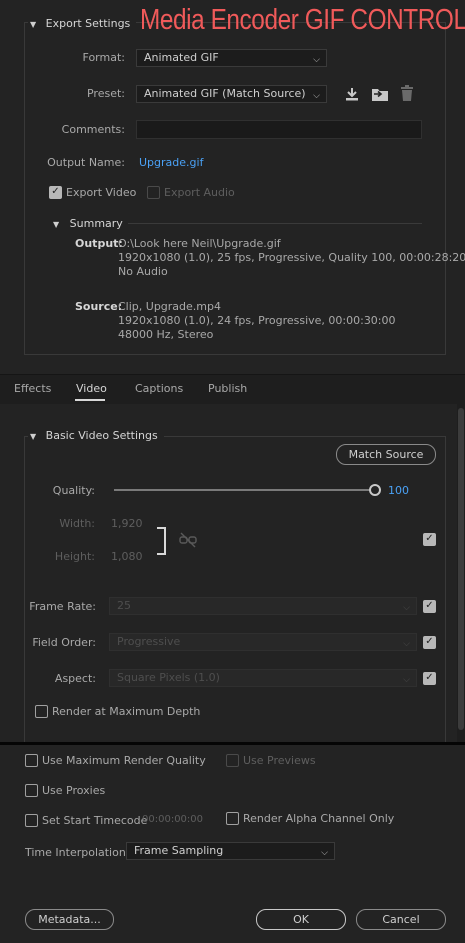 This screenshot has width=465, height=943. What do you see at coordinates (126, 711) in the screenshot?
I see `render-max-depth-label: Render at Maximum Depth` at bounding box center [126, 711].